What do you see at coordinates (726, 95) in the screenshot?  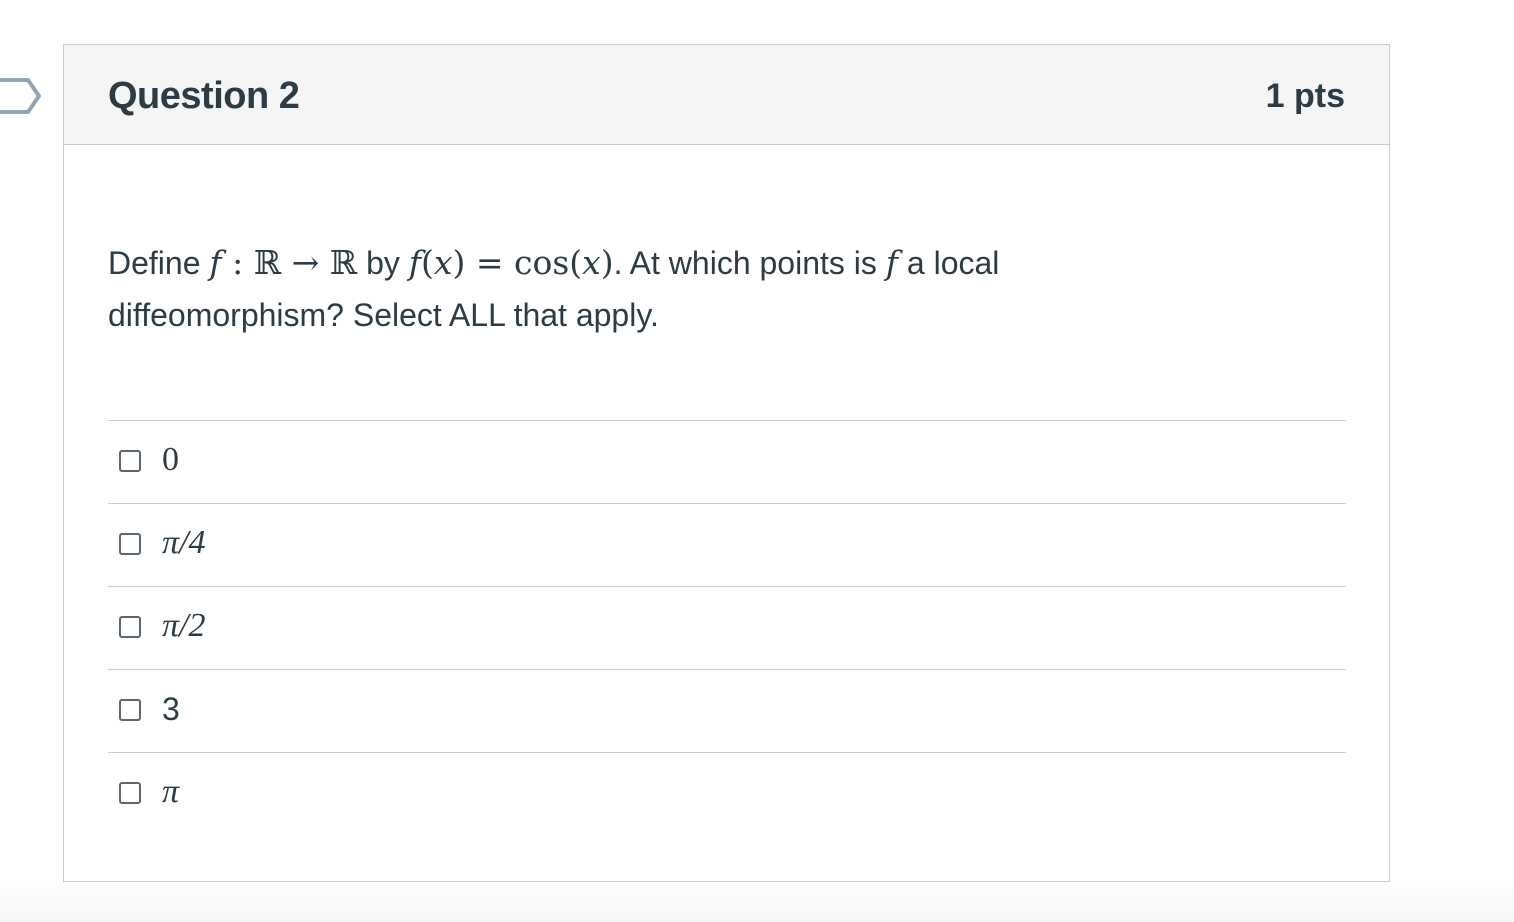 I see `question-header: Question 2 1 pts` at bounding box center [726, 95].